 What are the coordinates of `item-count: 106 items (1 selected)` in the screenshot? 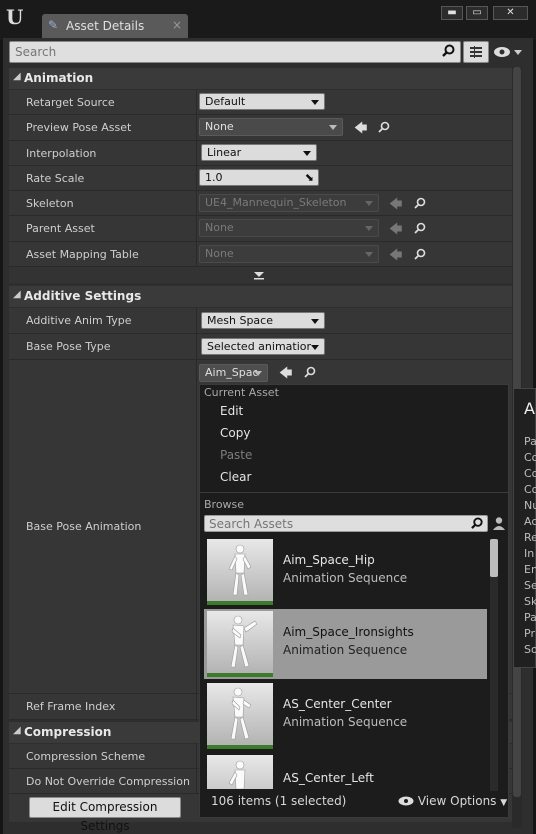 It's located at (279, 801).